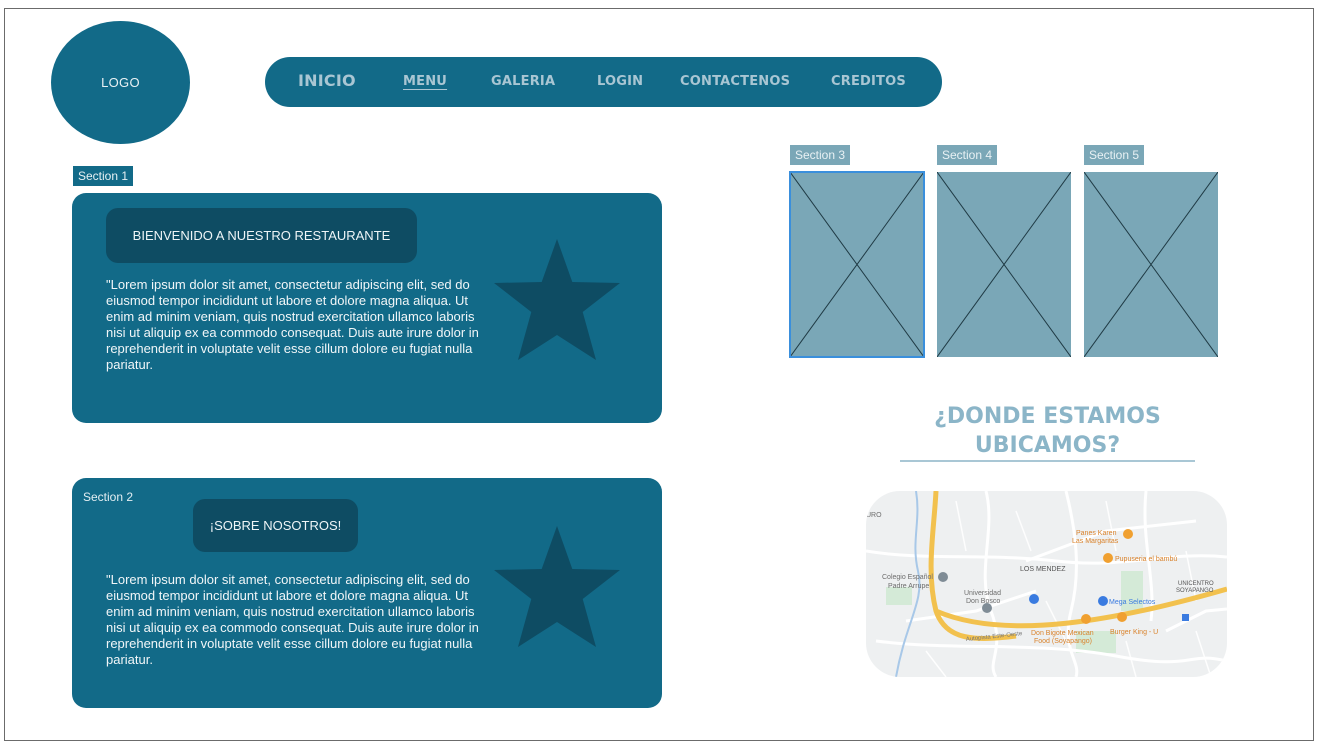 This screenshot has height=743, width=1320. I want to click on nav-item-contactenos: CONTACTENOS, so click(735, 82).